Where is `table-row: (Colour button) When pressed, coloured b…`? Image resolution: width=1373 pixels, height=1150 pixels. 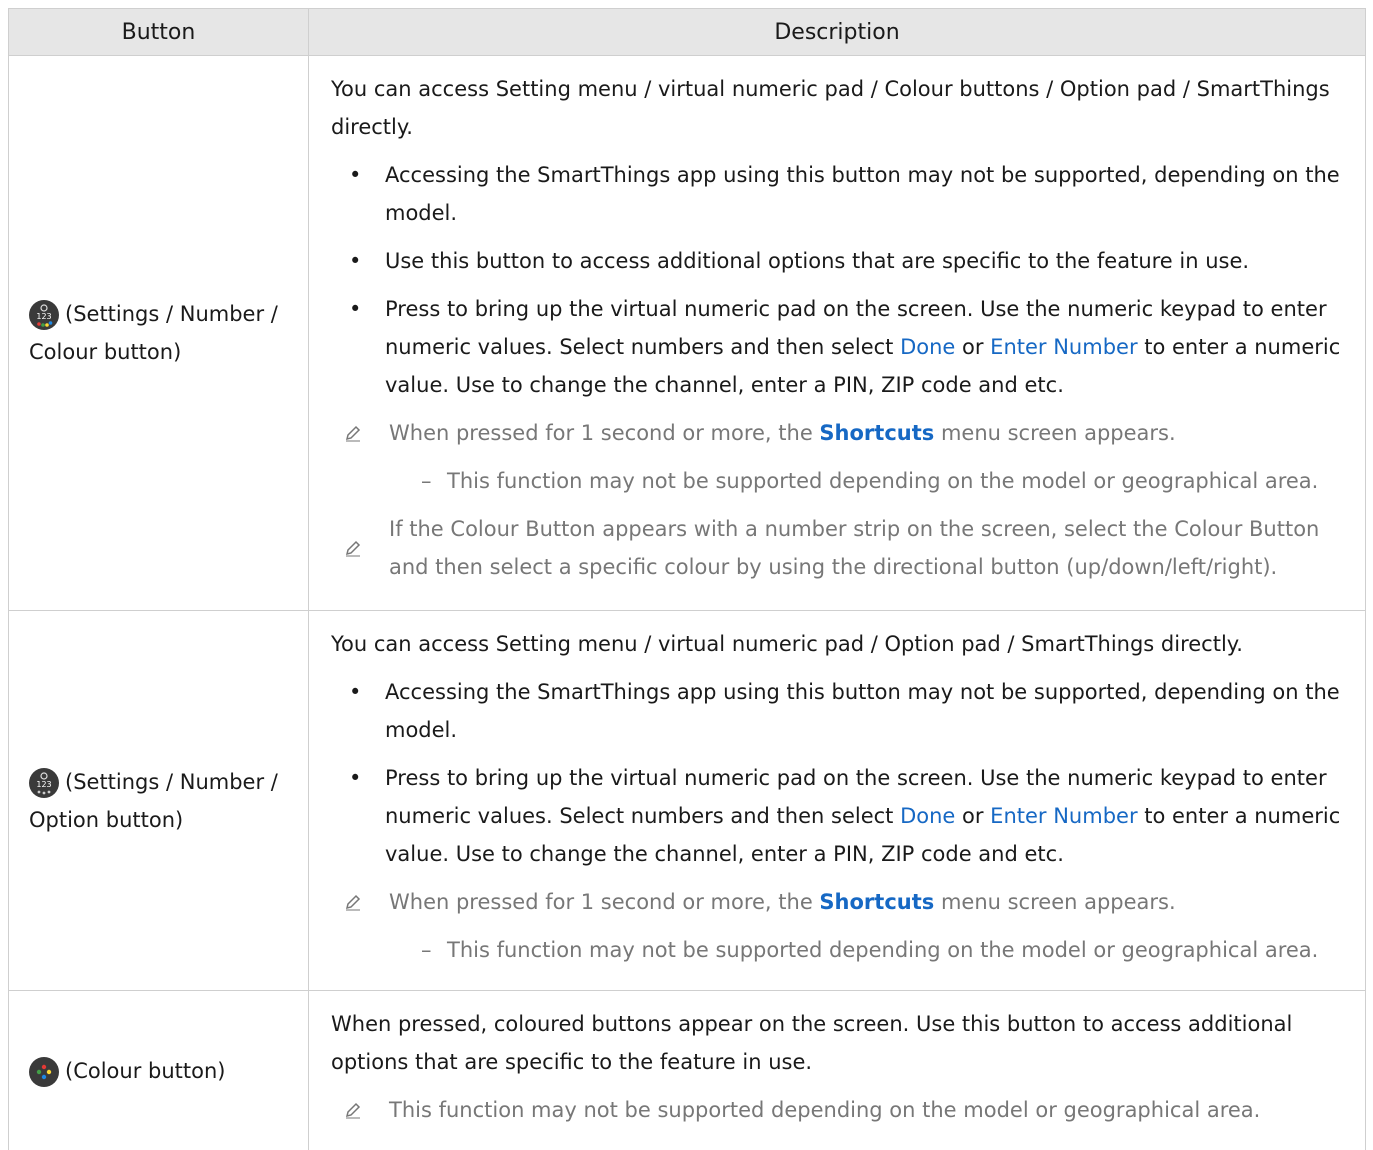
table-row: (Colour button) When pressed, coloured b… is located at coordinates (687, 1070).